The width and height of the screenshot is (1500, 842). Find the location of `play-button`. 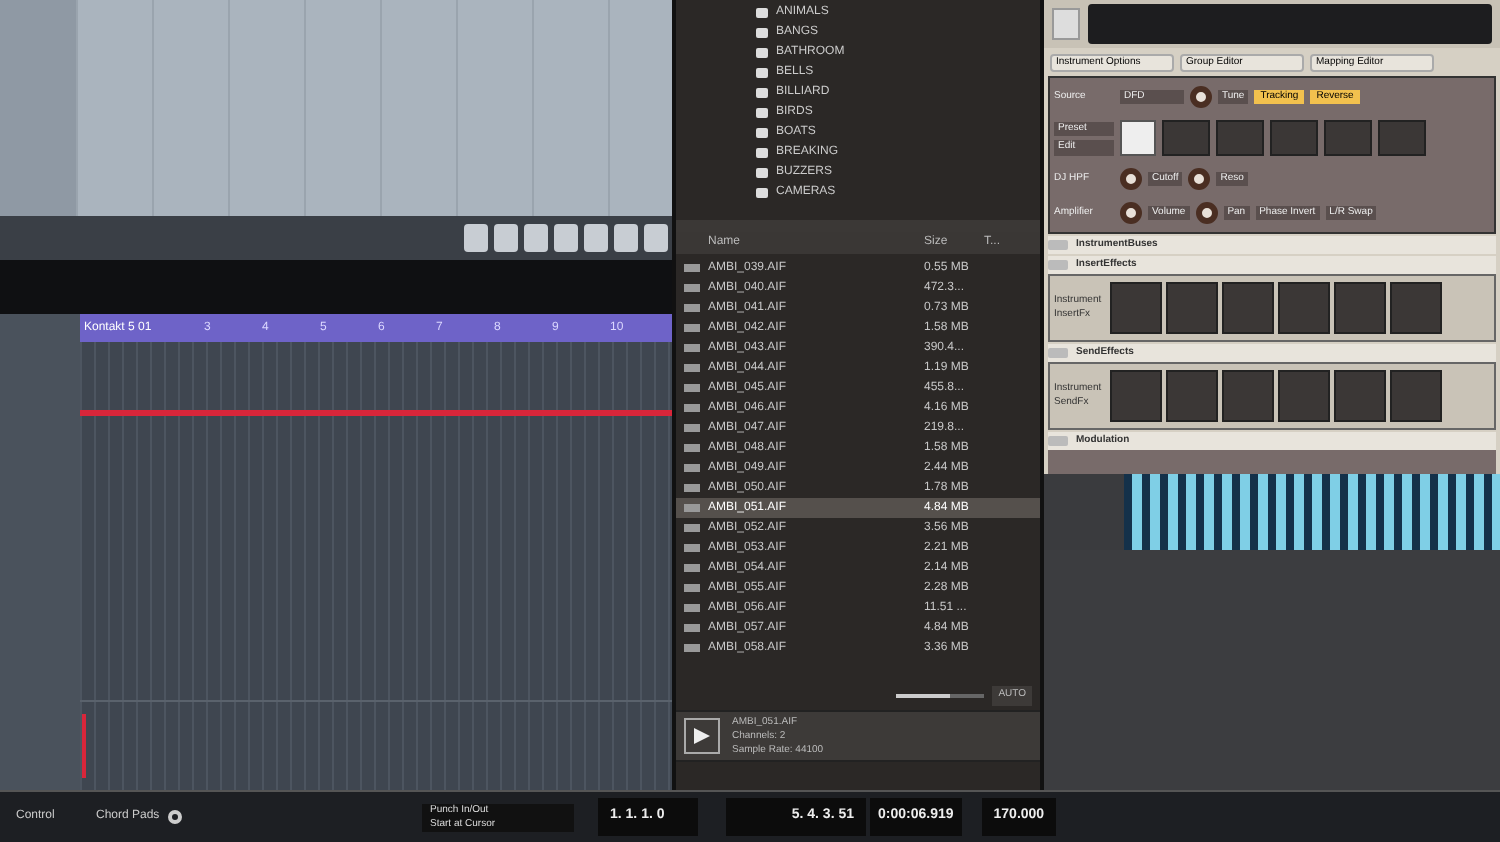

play-button is located at coordinates (702, 736).